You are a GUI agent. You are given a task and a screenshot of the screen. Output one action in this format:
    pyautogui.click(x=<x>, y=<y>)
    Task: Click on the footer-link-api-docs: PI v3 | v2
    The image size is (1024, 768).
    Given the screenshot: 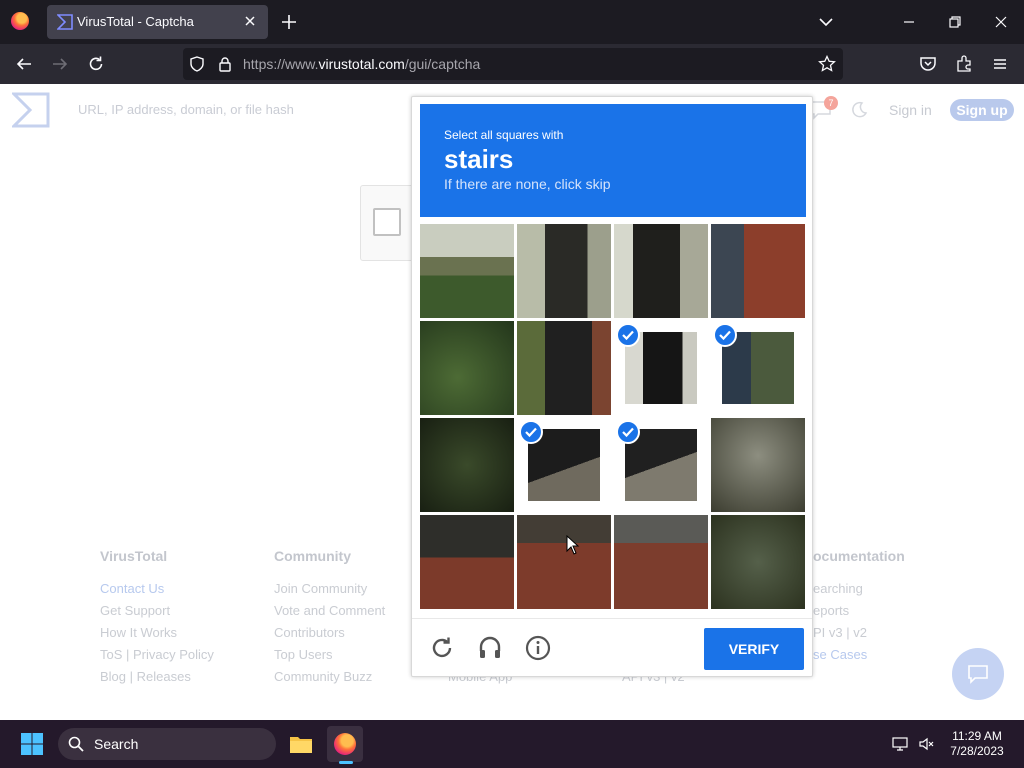 What is the action you would take?
    pyautogui.click(x=859, y=633)
    